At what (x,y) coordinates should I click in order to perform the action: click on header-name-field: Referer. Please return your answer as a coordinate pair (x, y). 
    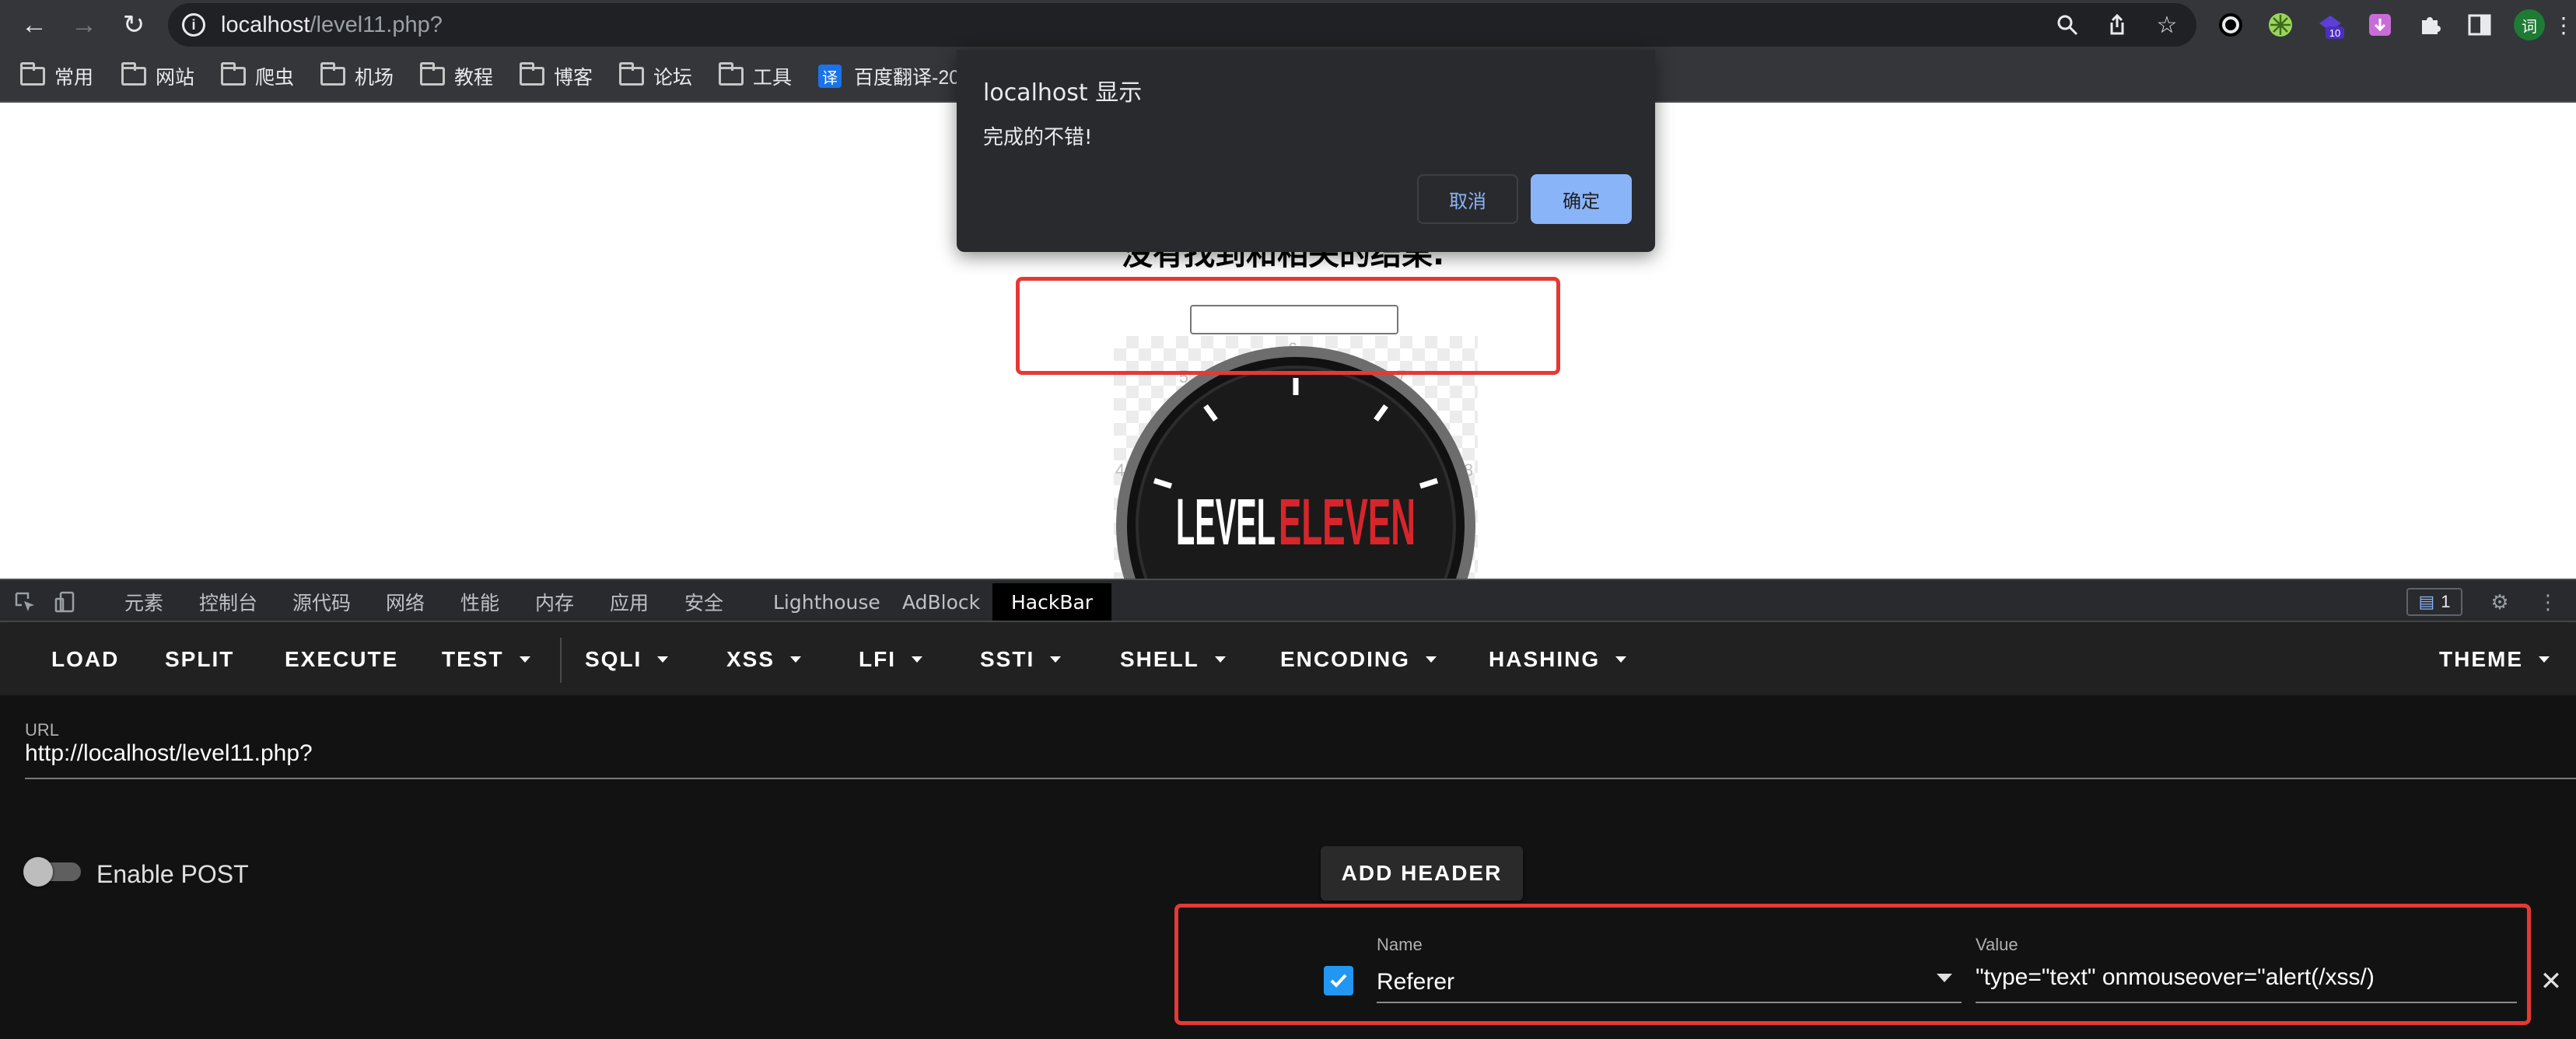
    Looking at the image, I should click on (1416, 982).